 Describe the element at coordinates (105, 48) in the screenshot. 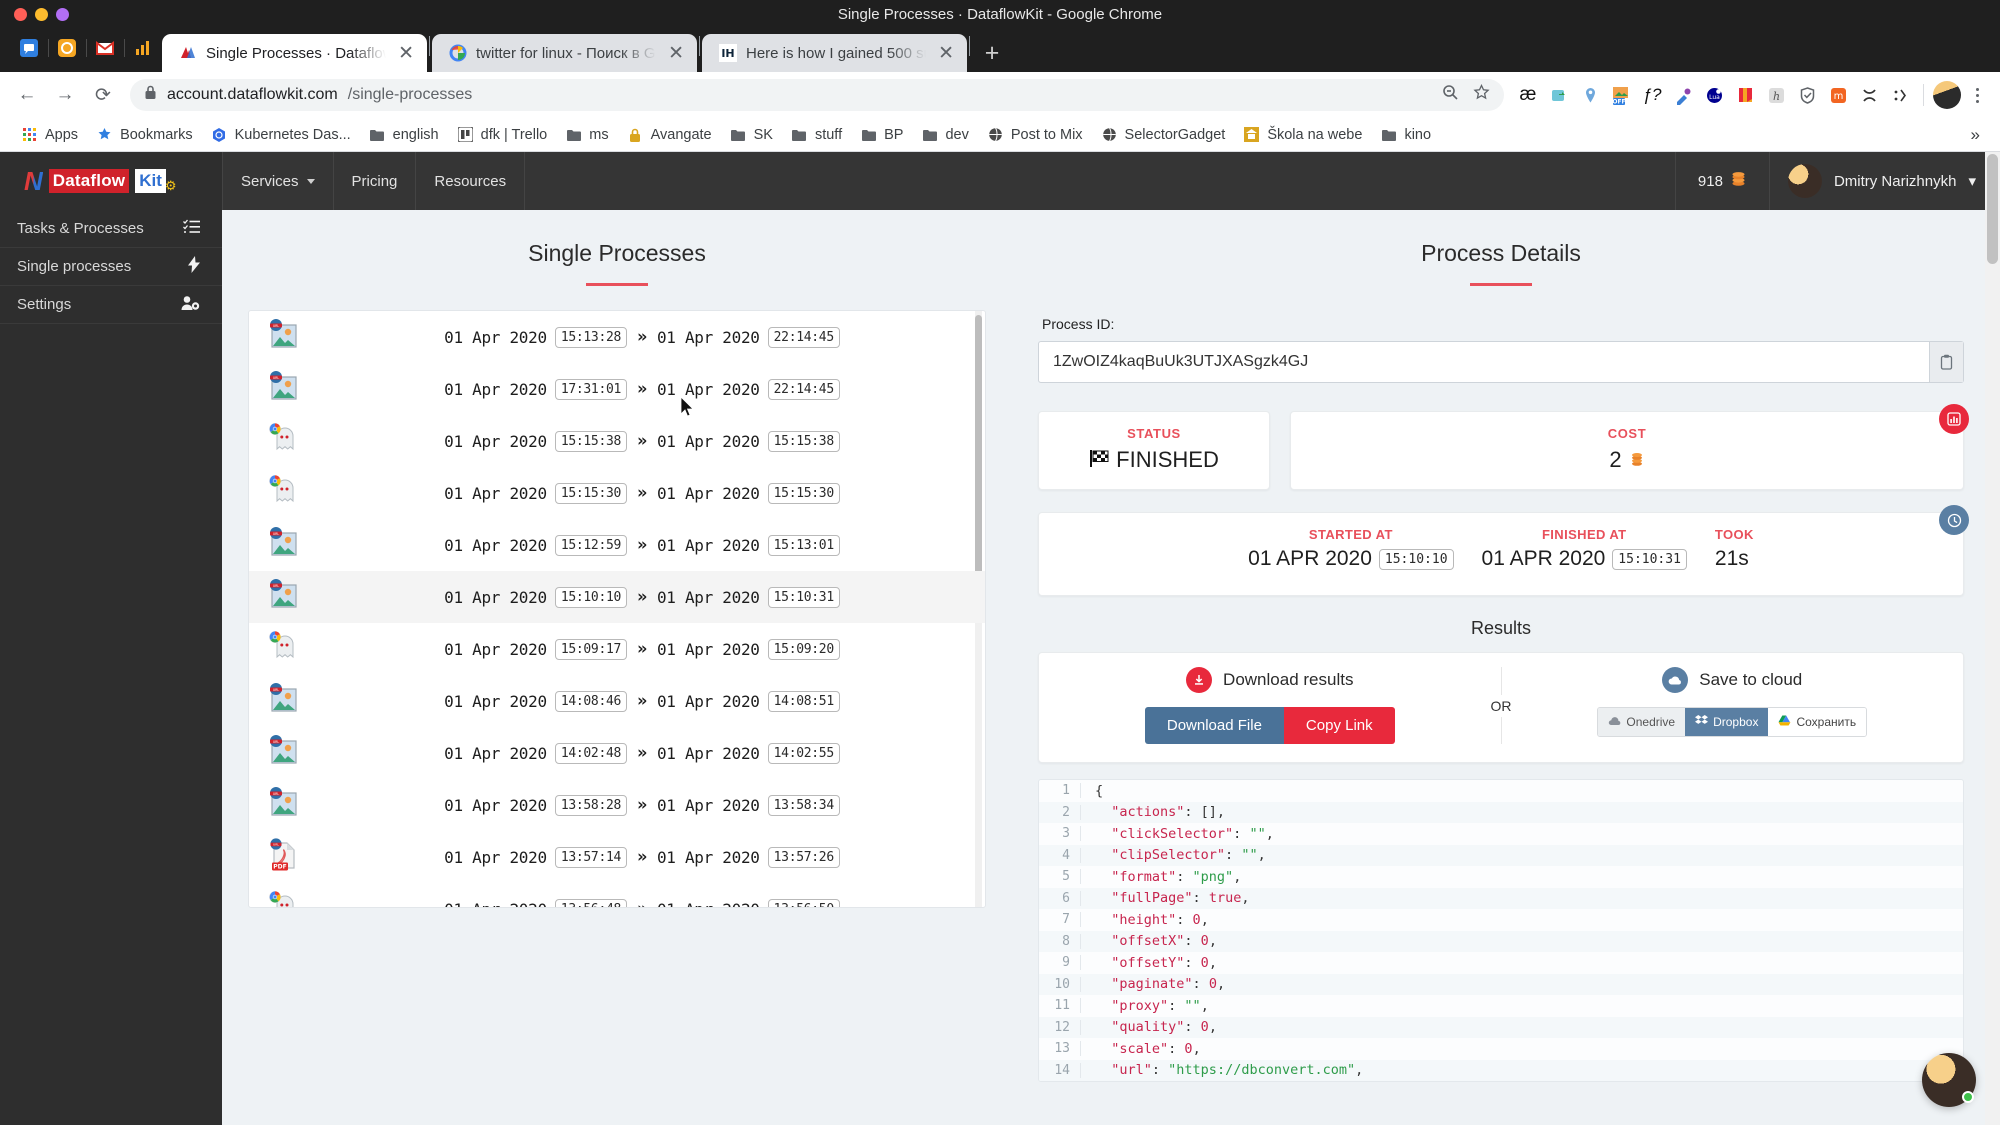

I see `gmail-icon` at that location.